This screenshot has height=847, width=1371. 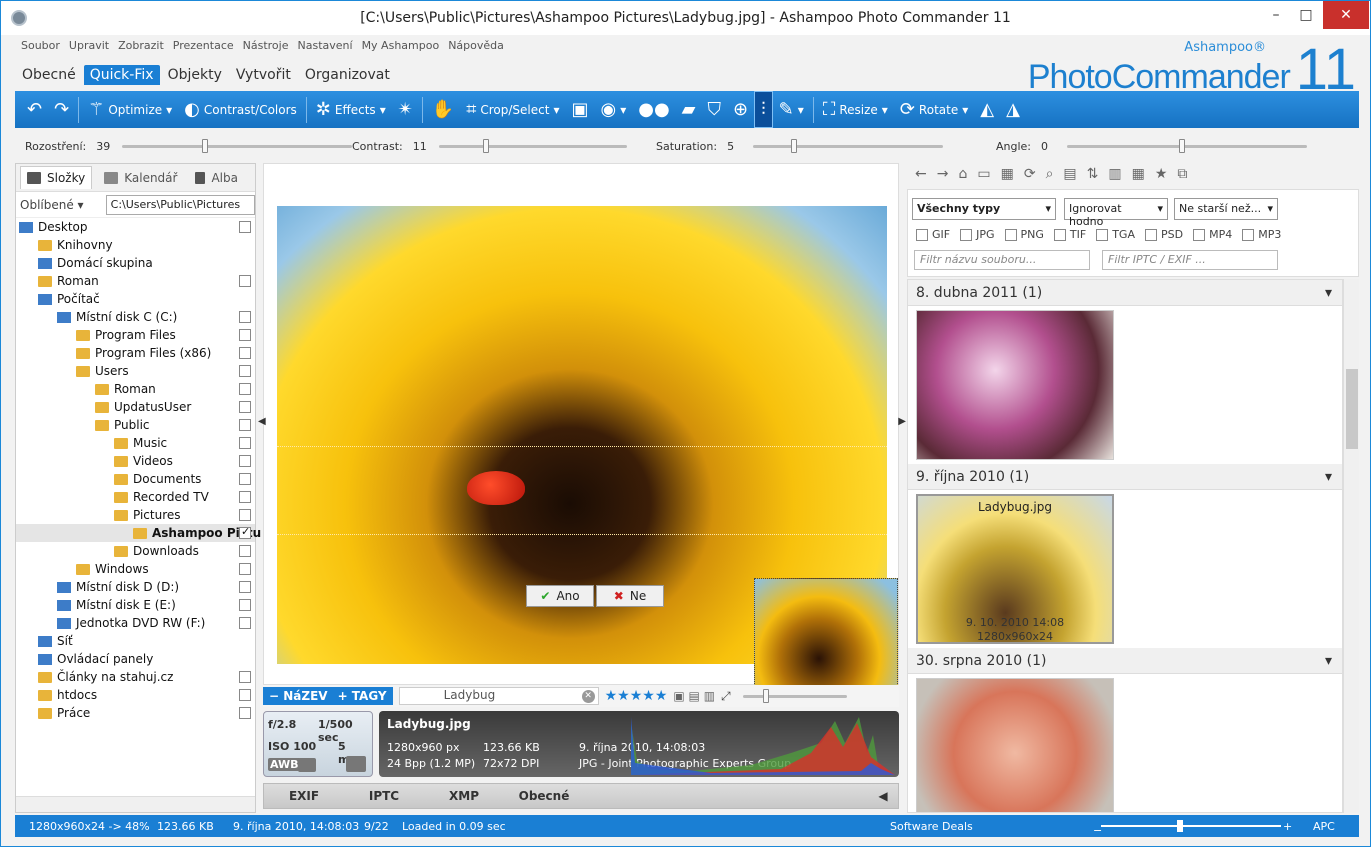 I want to click on menu-soubor: Soubor, so click(x=40, y=45).